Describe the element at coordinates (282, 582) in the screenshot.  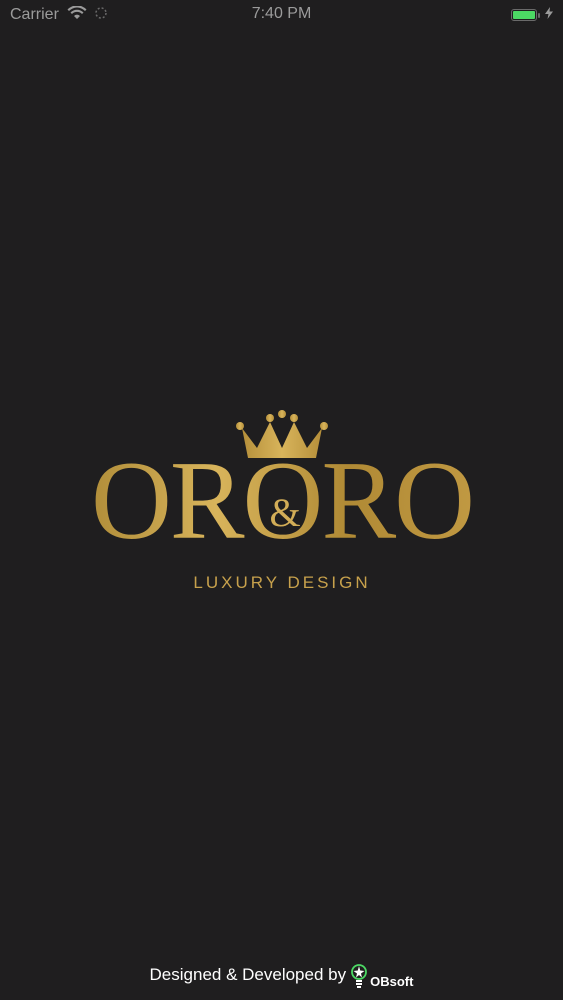
I see `brand-tagline: LUXURY DESIGN` at that location.